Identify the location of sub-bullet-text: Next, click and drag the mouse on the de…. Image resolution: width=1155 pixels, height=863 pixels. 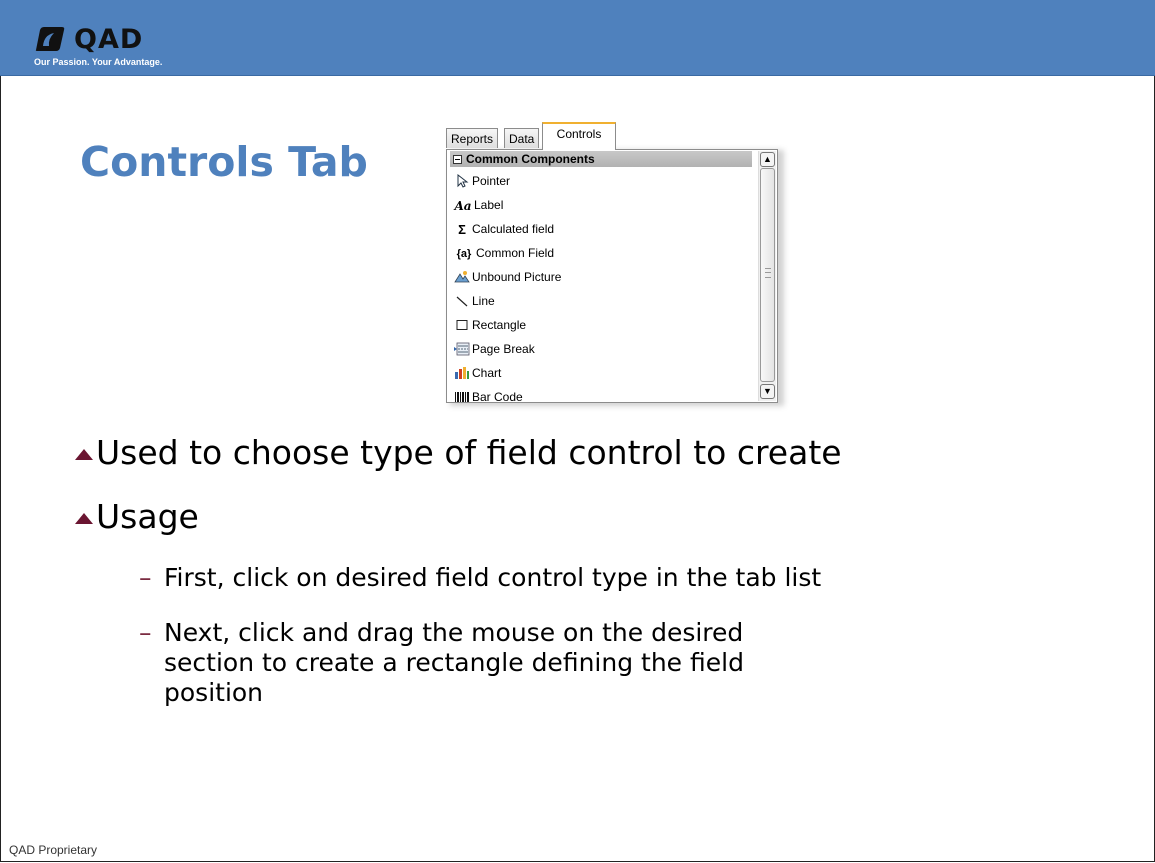
(454, 662).